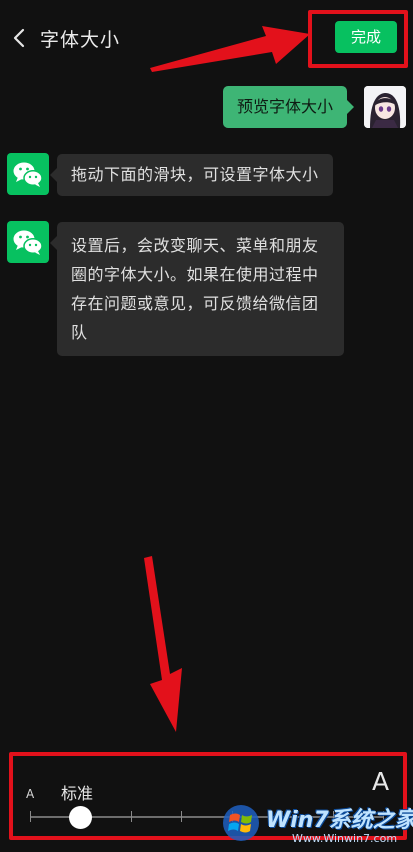  What do you see at coordinates (339, 820) in the screenshot?
I see `watermark-brand: Win7系统之家` at bounding box center [339, 820].